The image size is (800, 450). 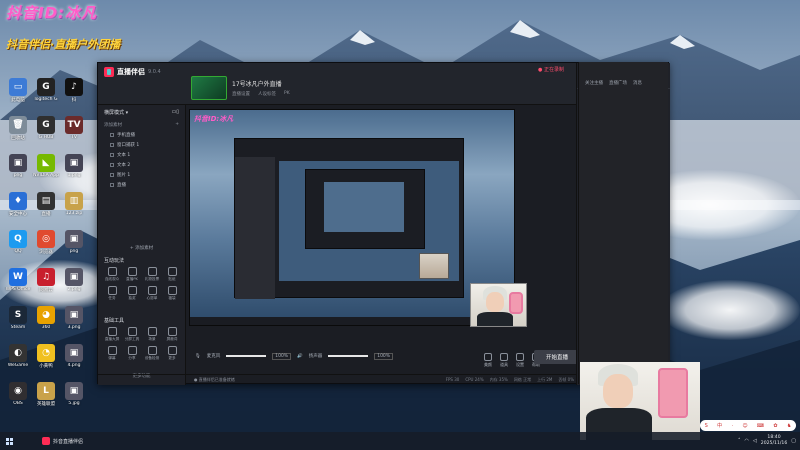 I want to click on ime-tool-icon: S, so click(x=706, y=426).